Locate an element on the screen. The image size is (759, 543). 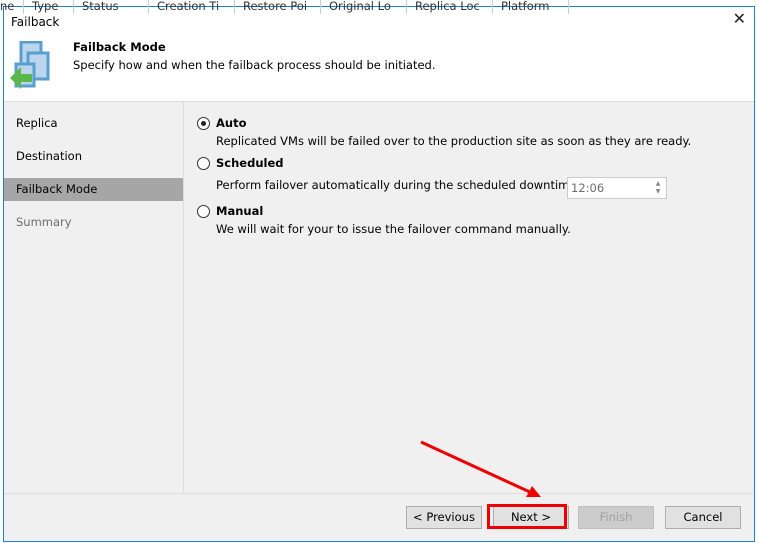
annotation-arrow is located at coordinates (480, 468).